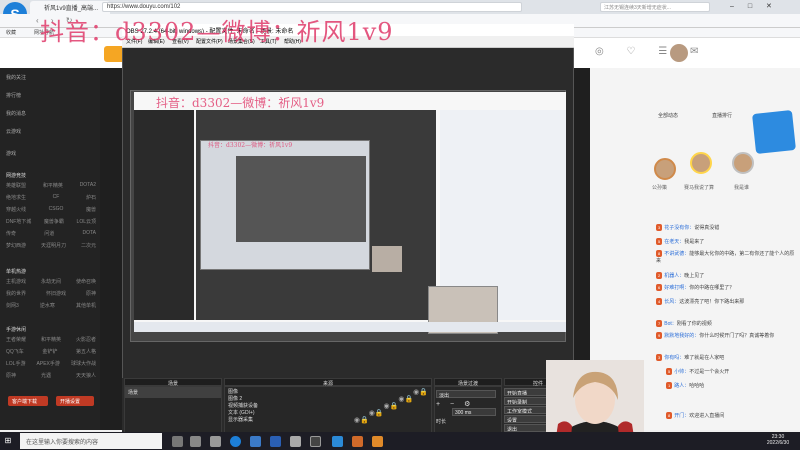 This screenshot has width=800, height=450. I want to click on category-link: 怀旧游戏, so click(56, 296).